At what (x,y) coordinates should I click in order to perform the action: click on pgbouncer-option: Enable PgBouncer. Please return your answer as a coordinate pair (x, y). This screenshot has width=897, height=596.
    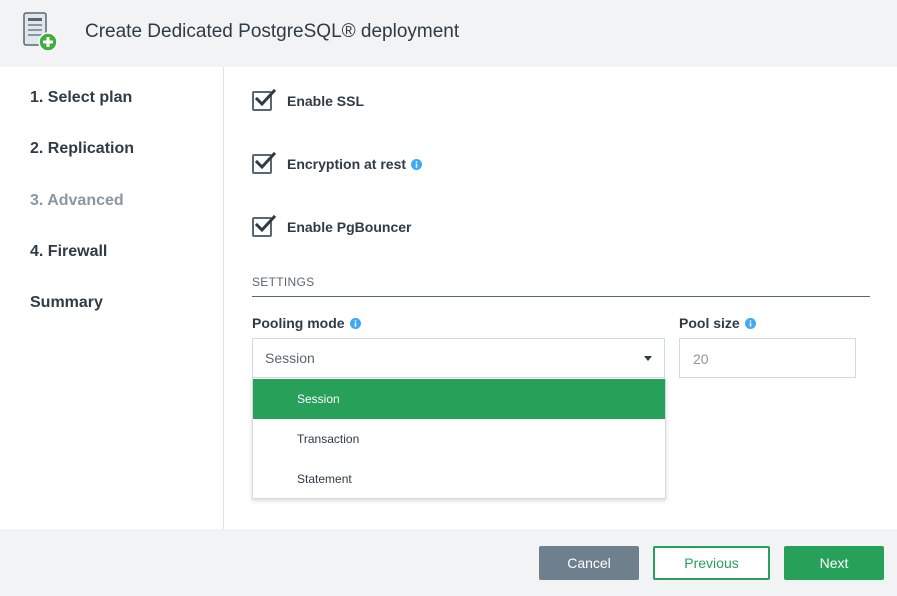
    Looking at the image, I should click on (332, 225).